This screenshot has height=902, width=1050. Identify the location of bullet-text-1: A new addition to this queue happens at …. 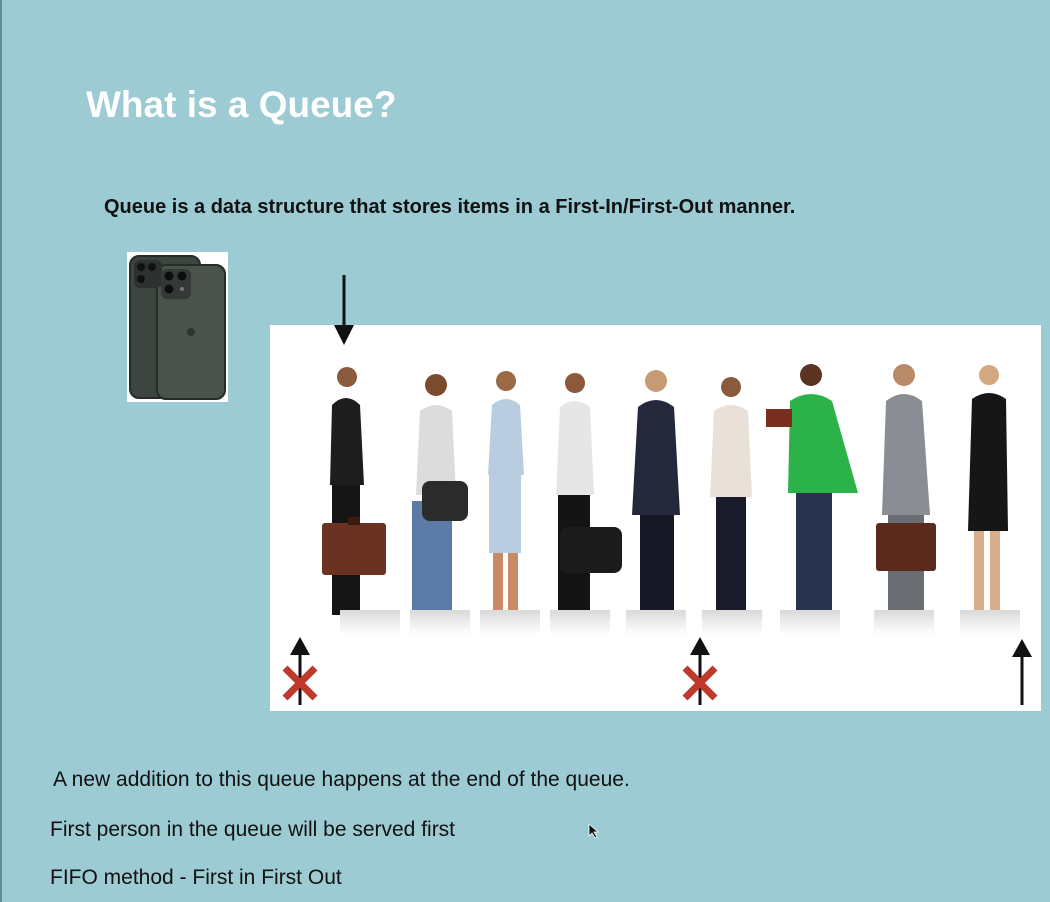
(341, 779).